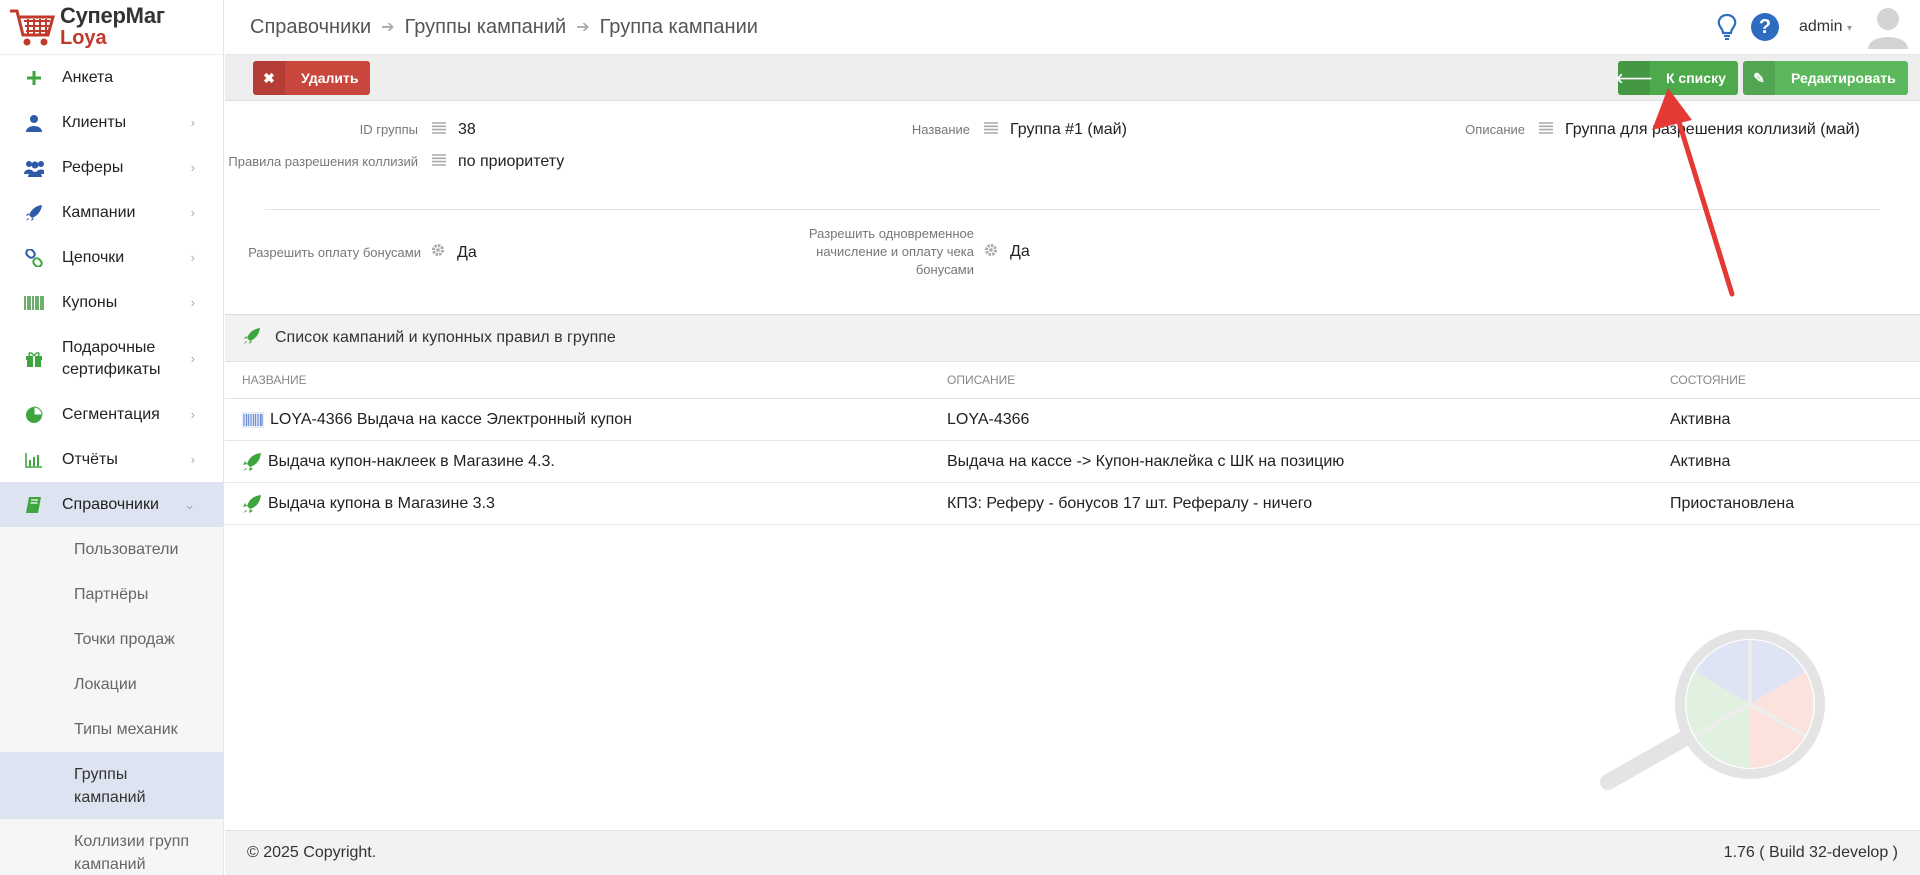 The image size is (1920, 875). What do you see at coordinates (411, 462) in the screenshot?
I see `row-name: Выдача купон-наклеек в Магазине 4.3.` at bounding box center [411, 462].